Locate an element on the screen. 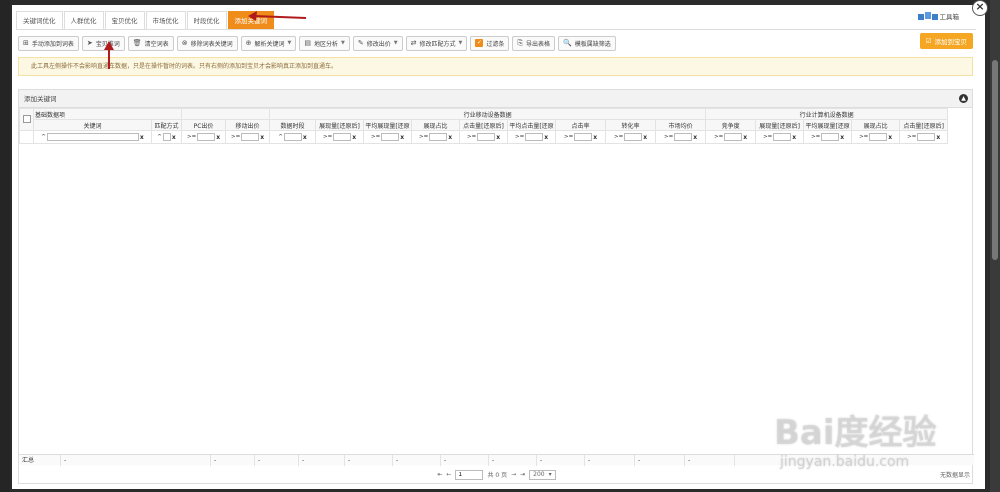 The height and width of the screenshot is (492, 1000). add-to-plan-button: ☑ 添加到宝贝 is located at coordinates (946, 41).